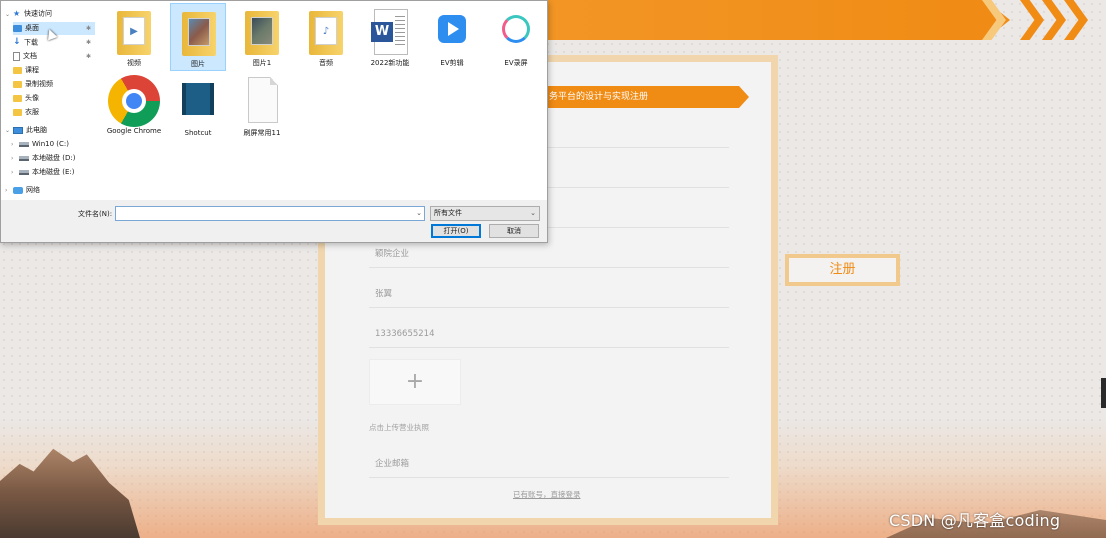 The height and width of the screenshot is (538, 1106). What do you see at coordinates (456, 231) in the screenshot?
I see `open-button: 打开(O)` at bounding box center [456, 231].